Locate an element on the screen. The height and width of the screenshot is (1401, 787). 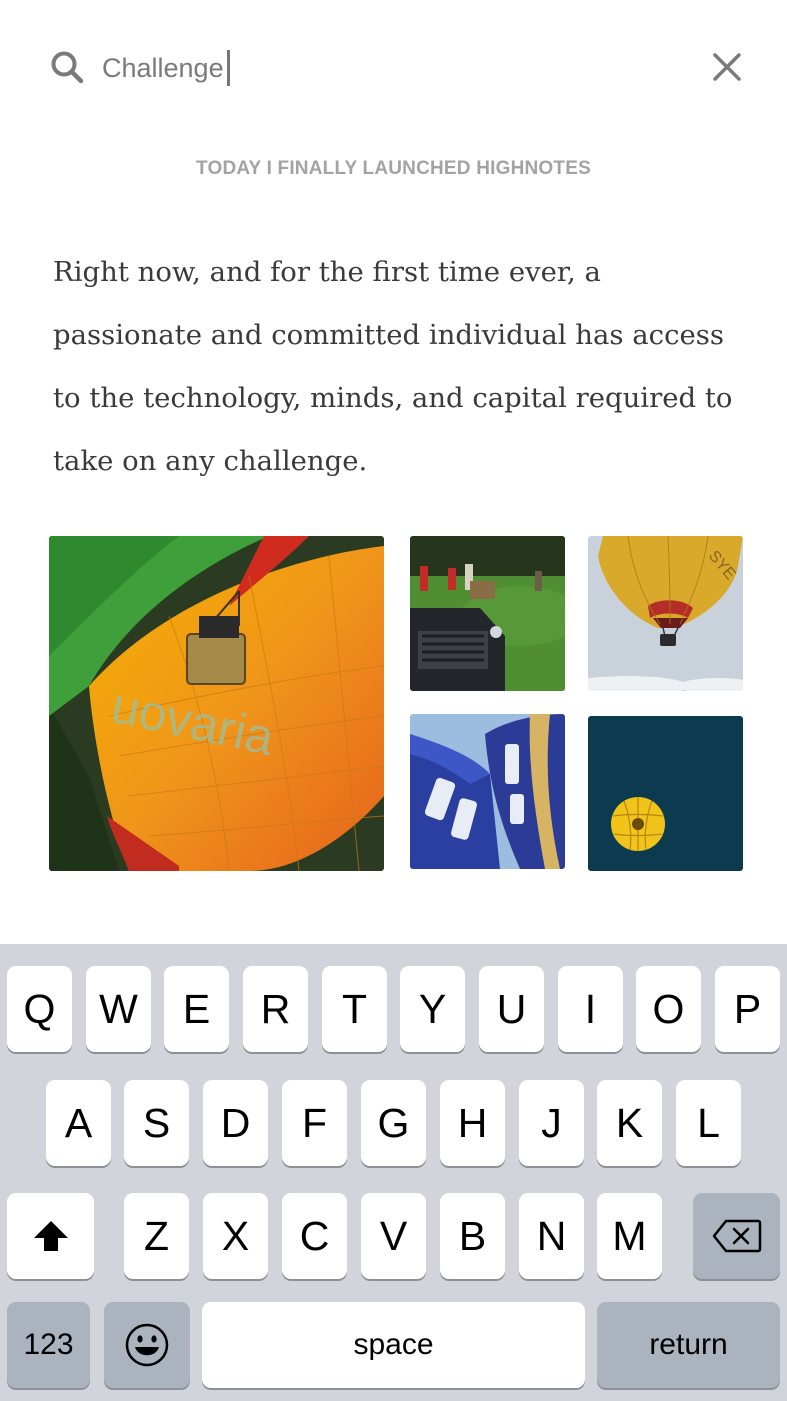
search-input-value: Challenge is located at coordinates (163, 67).